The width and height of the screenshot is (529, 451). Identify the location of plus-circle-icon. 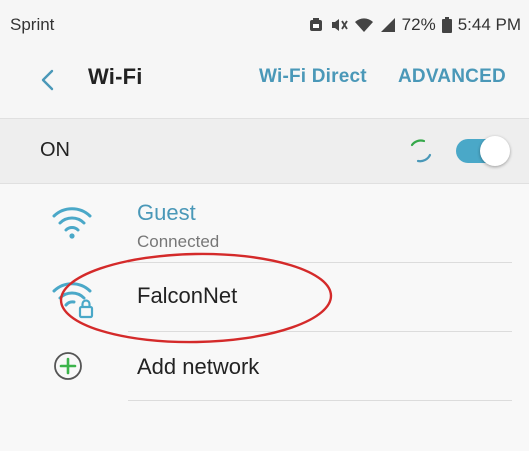
(68, 366).